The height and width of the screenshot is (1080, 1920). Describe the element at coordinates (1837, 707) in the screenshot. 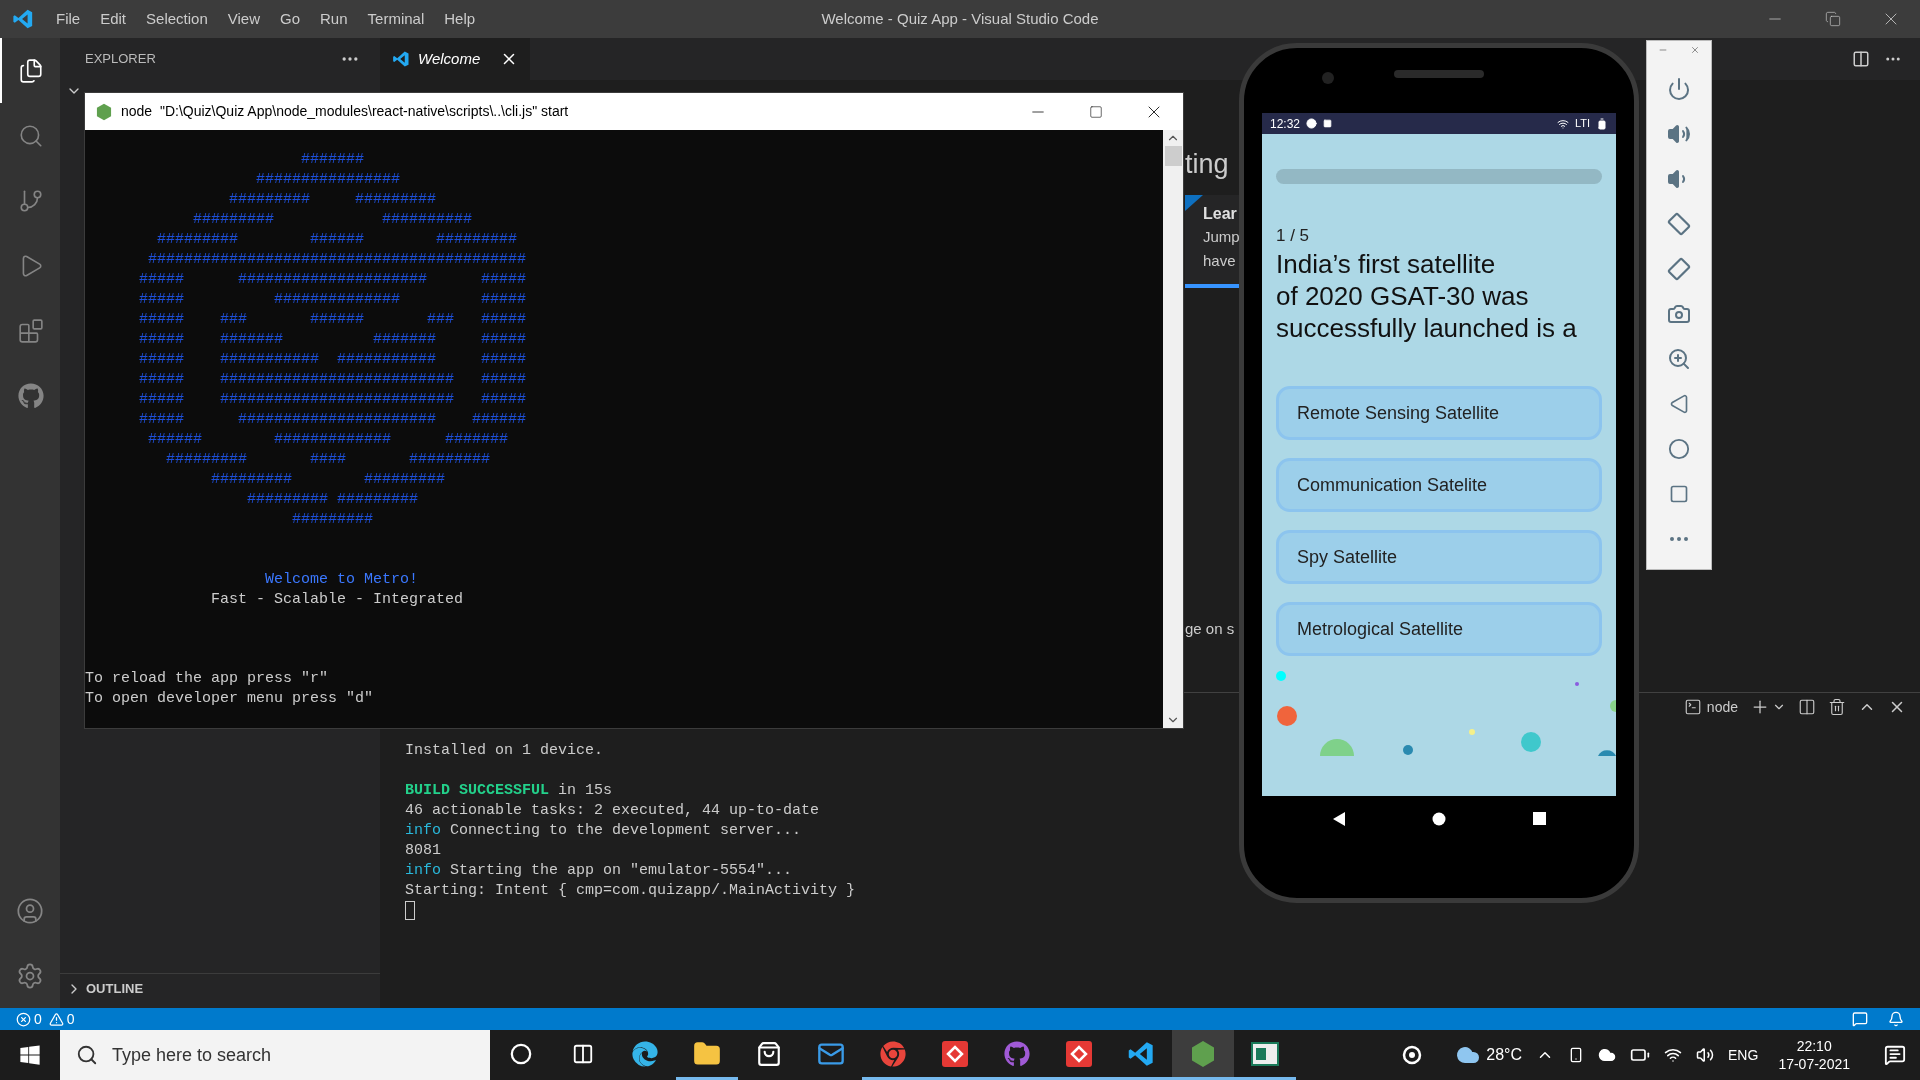

I see `trash-icon` at that location.